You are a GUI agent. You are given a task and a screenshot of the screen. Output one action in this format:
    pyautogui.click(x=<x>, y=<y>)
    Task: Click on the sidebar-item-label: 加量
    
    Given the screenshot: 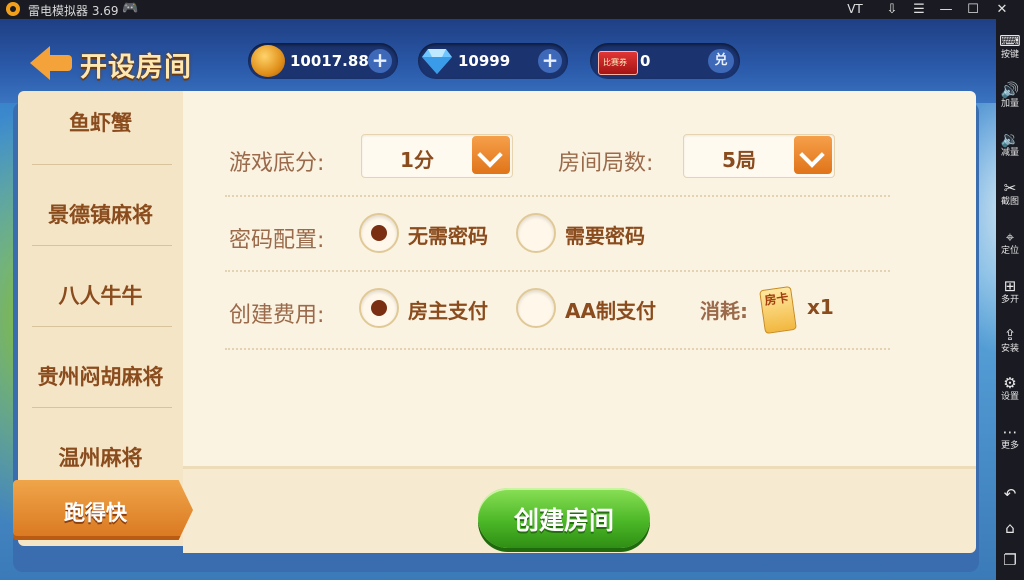 What is the action you would take?
    pyautogui.click(x=1009, y=104)
    